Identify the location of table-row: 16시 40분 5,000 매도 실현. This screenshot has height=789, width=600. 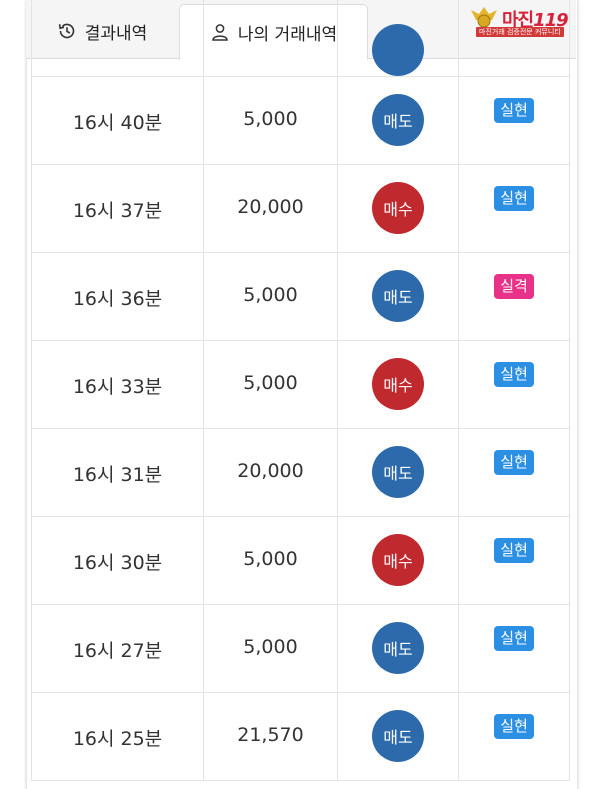
(300, 120).